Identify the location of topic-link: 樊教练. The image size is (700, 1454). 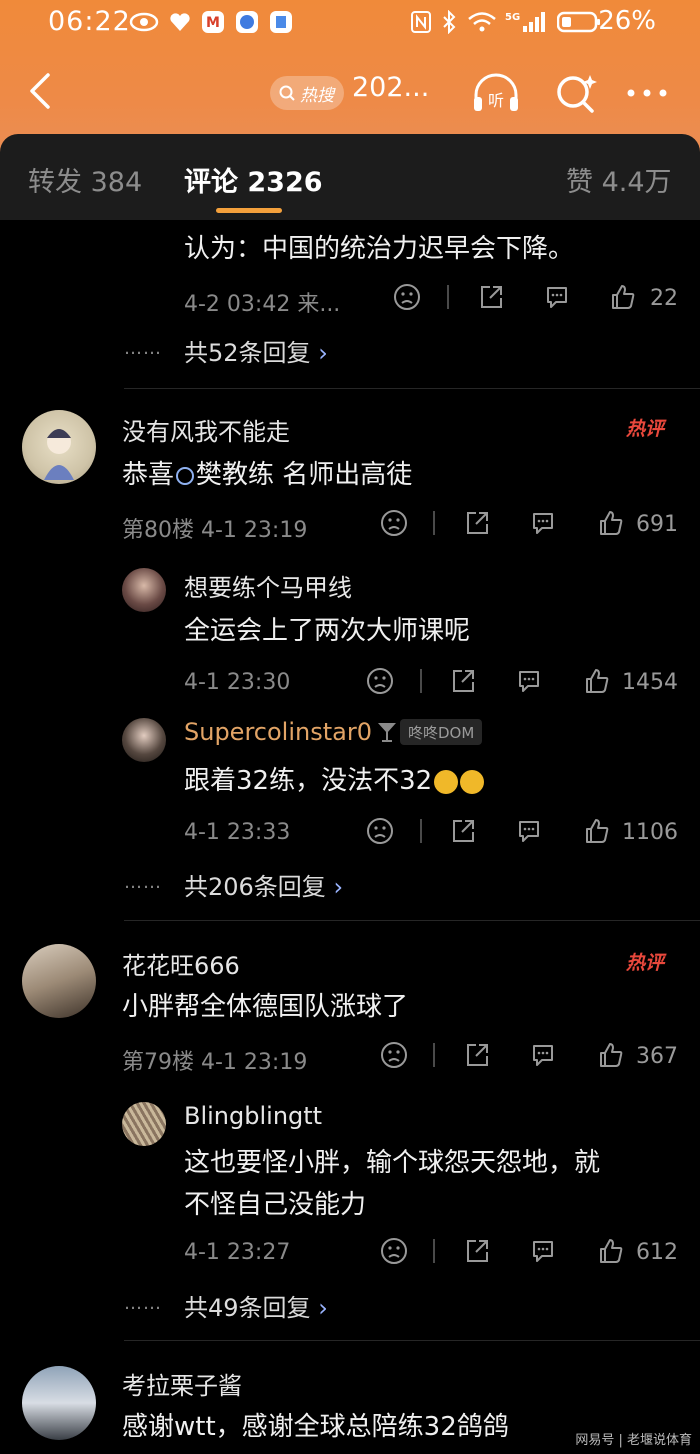
(235, 475).